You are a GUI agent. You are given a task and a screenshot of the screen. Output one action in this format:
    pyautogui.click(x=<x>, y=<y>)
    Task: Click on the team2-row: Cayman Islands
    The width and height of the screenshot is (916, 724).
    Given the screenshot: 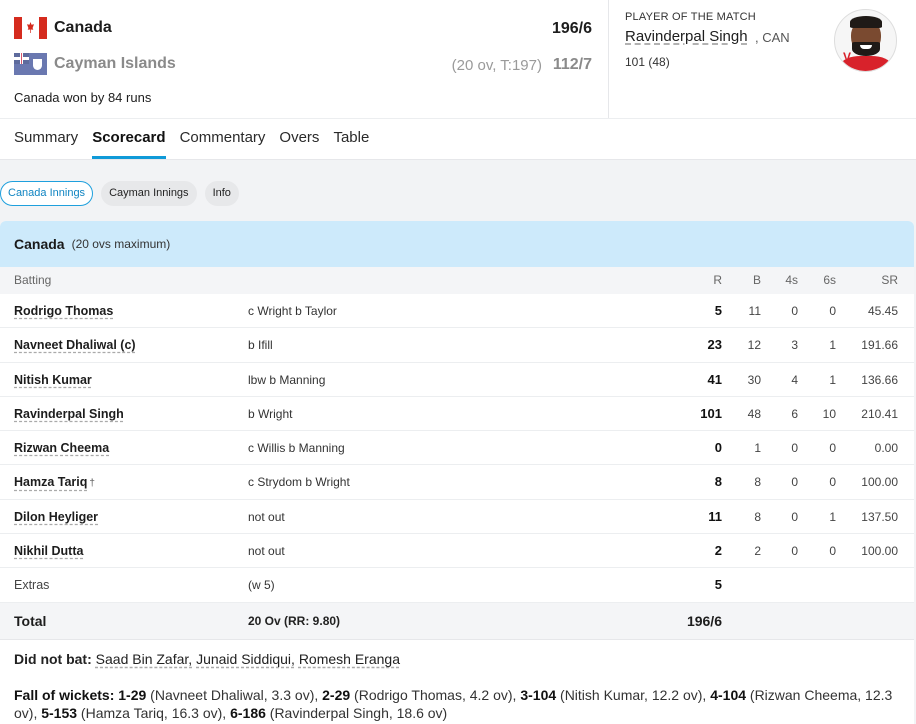 What is the action you would take?
    pyautogui.click(x=95, y=64)
    